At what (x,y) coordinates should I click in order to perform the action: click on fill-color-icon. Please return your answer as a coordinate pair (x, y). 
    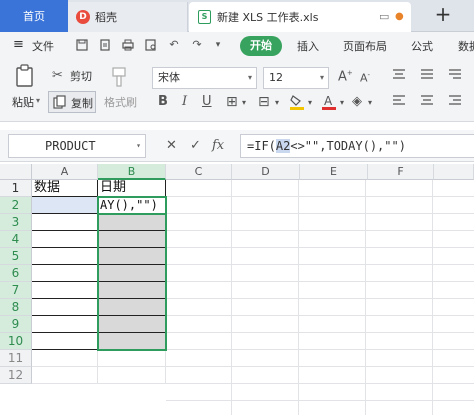
    Looking at the image, I should click on (297, 104).